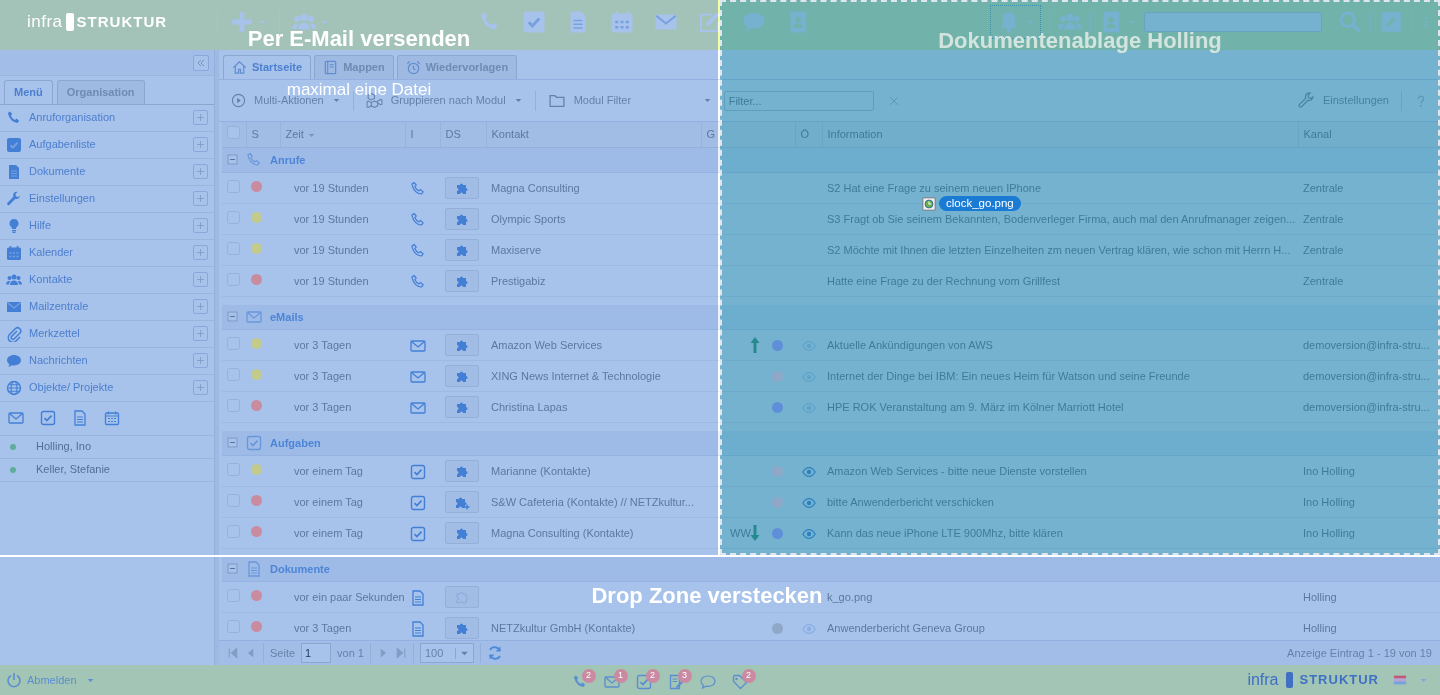 This screenshot has height=695, width=1440. Describe the element at coordinates (64, 446) in the screenshot. I see `user-name: Holling, Ino` at that location.